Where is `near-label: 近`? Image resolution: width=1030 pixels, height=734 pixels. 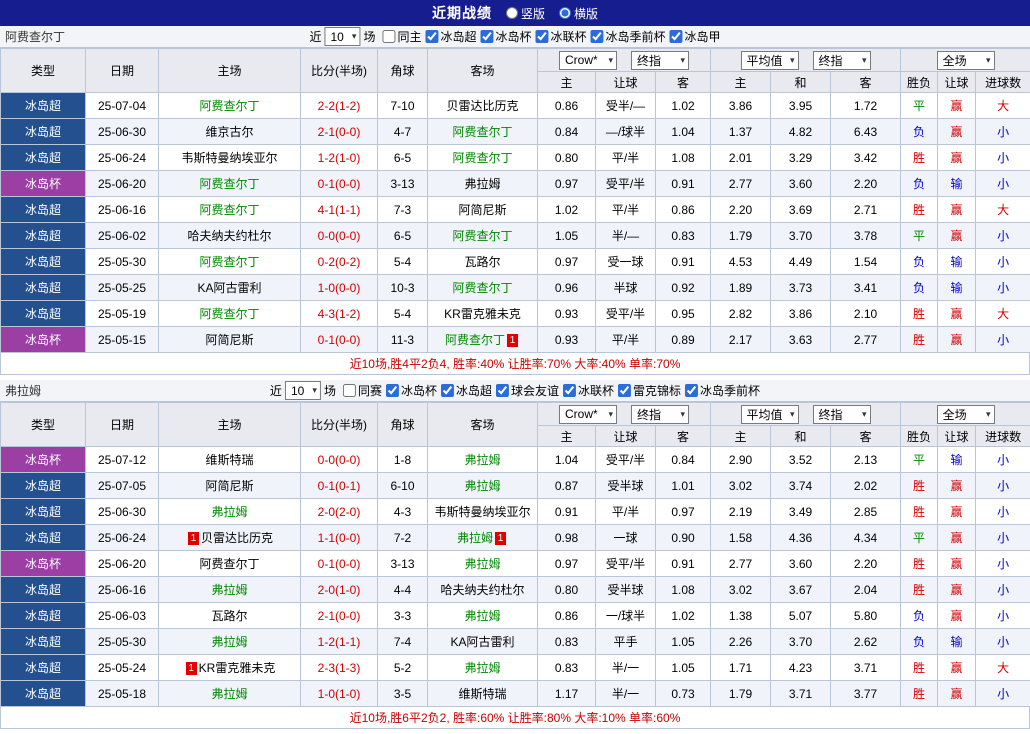
near-label: 近 is located at coordinates (276, 390).